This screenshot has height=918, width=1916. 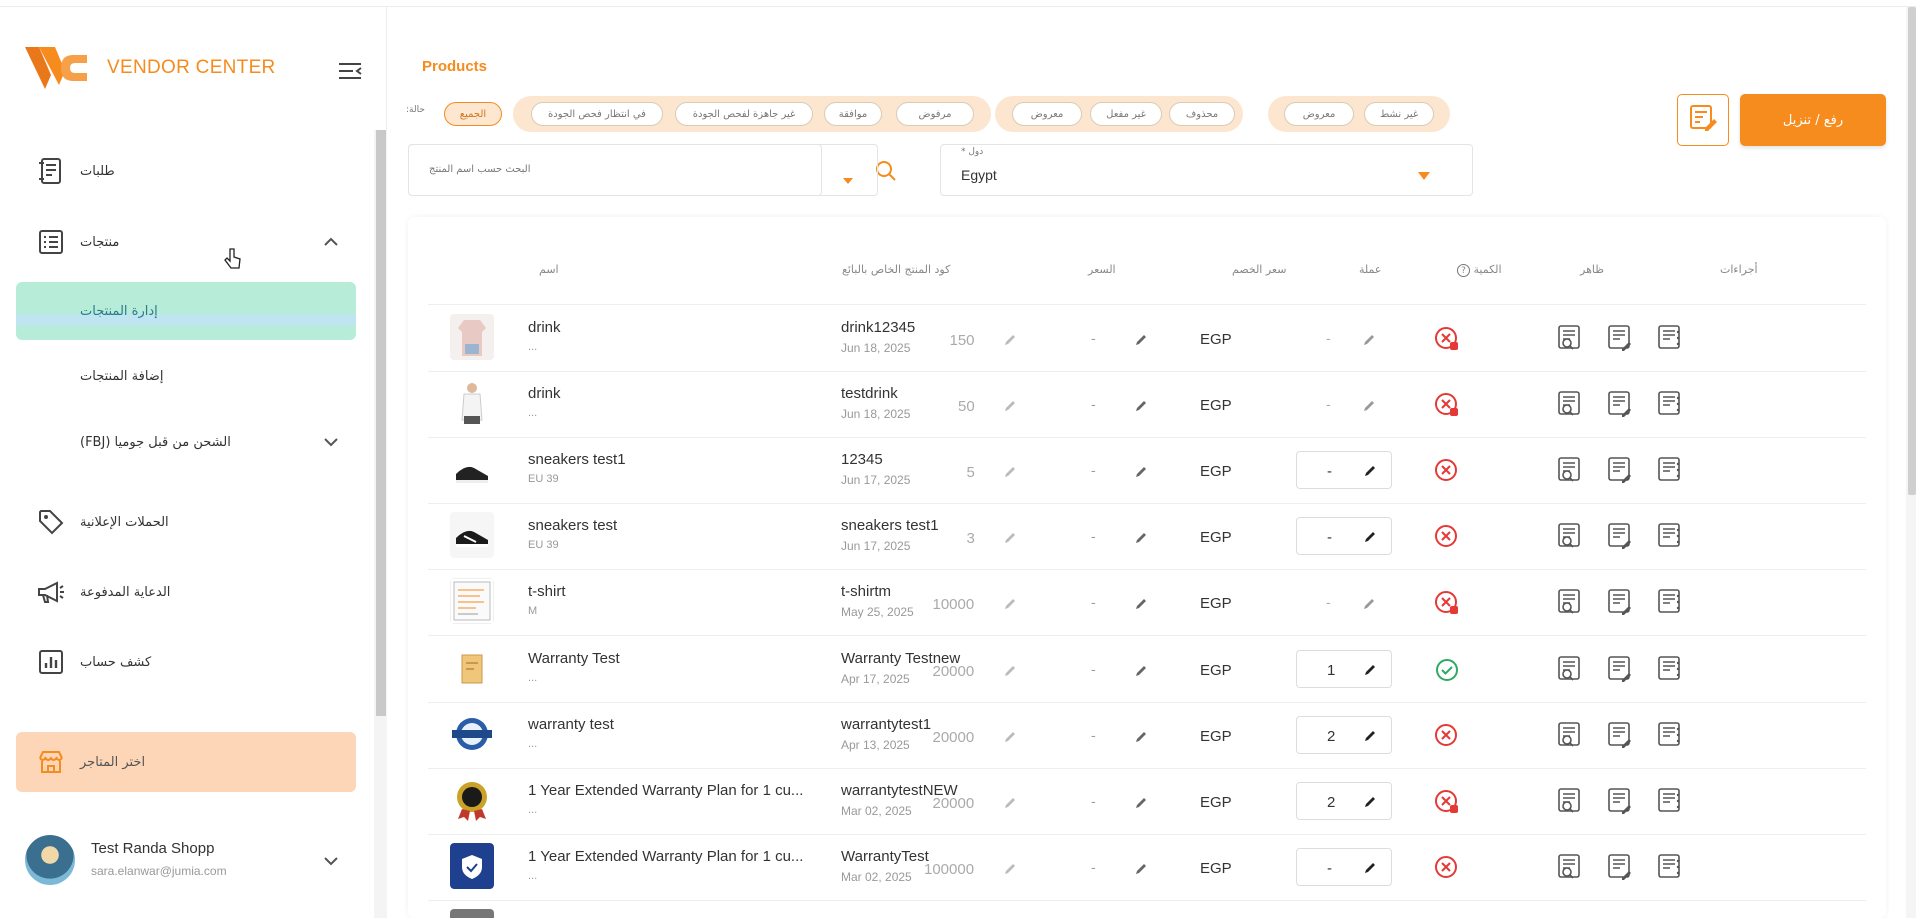 I want to click on upload-download-button: رفع / تنزيل, so click(x=1813, y=120).